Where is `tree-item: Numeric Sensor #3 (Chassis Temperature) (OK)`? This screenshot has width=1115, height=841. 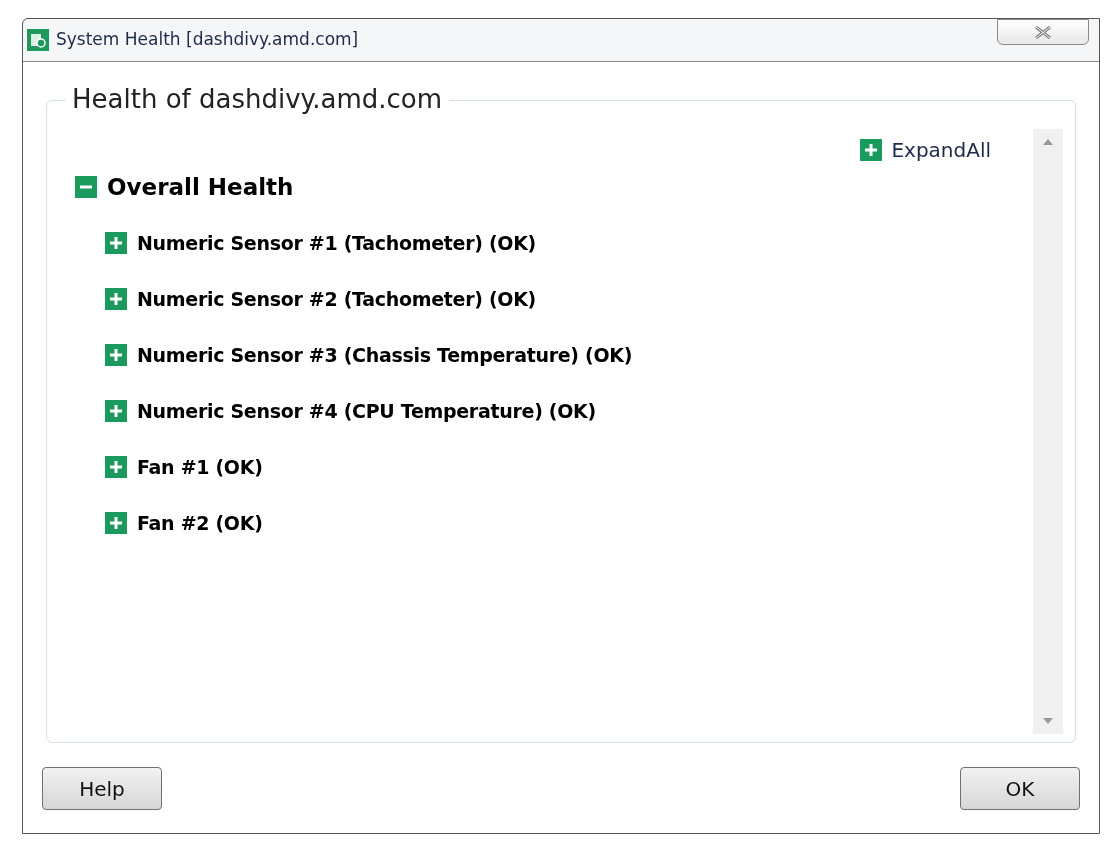 tree-item: Numeric Sensor #3 (Chassis Temperature) (OK) is located at coordinates (385, 355).